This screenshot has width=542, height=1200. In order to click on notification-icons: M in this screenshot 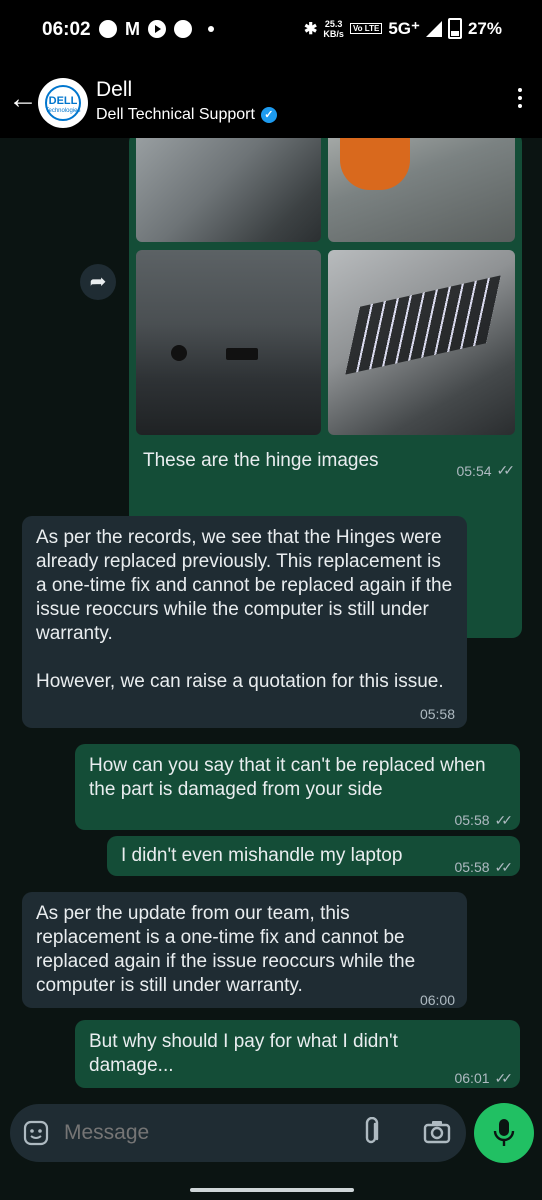, I will do `click(156, 29)`.